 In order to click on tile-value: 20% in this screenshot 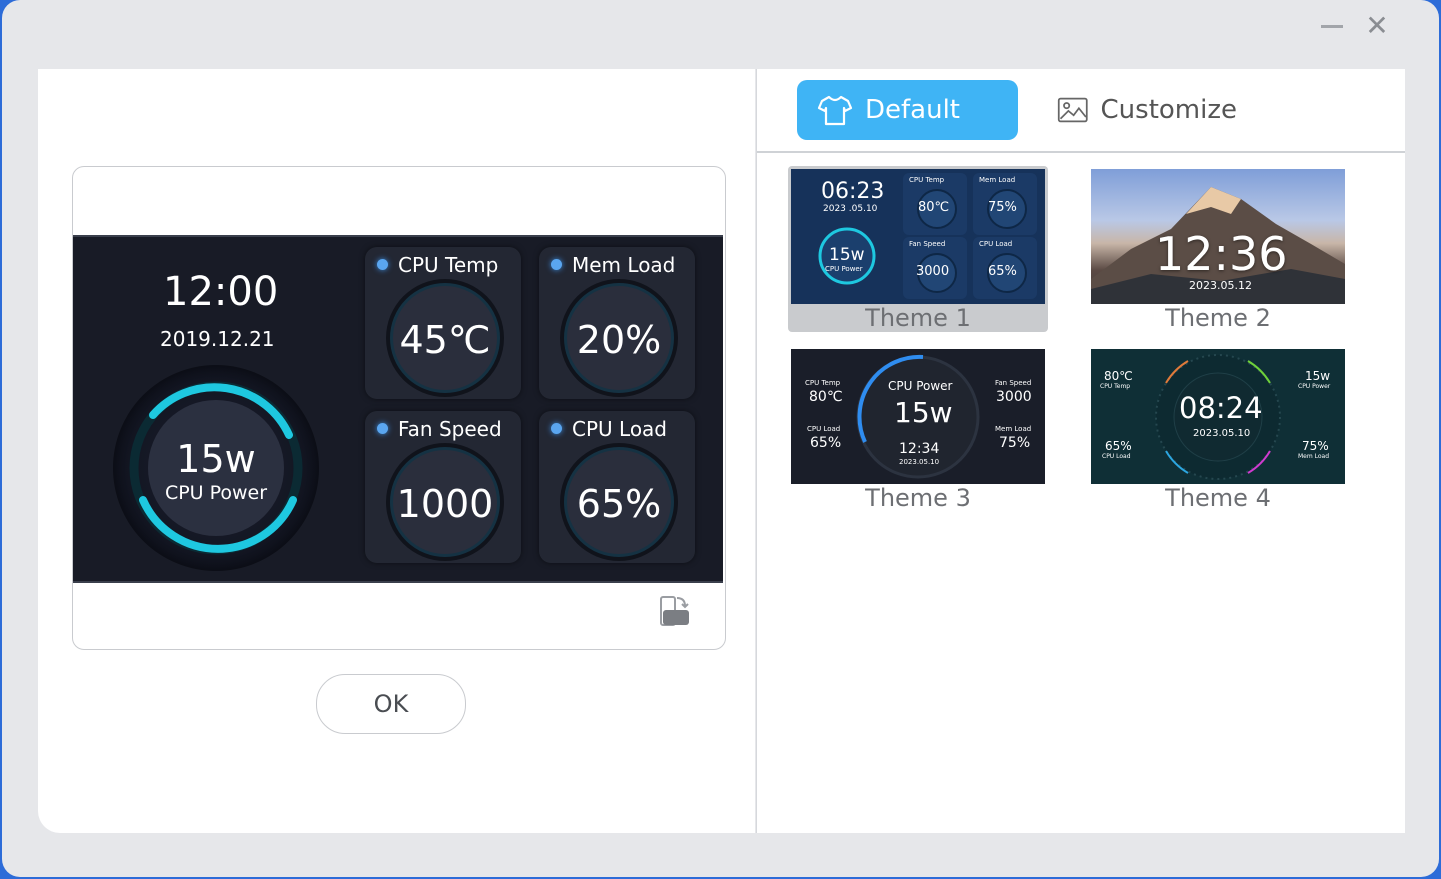, I will do `click(619, 340)`.